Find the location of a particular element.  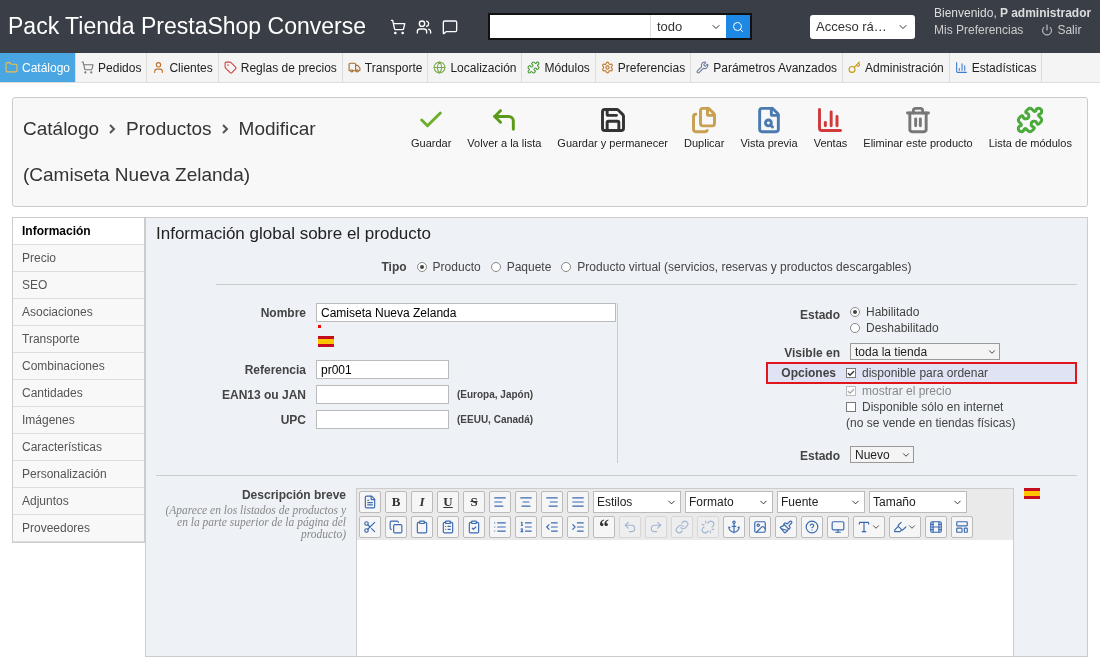

cart-icon is located at coordinates (398, 26).